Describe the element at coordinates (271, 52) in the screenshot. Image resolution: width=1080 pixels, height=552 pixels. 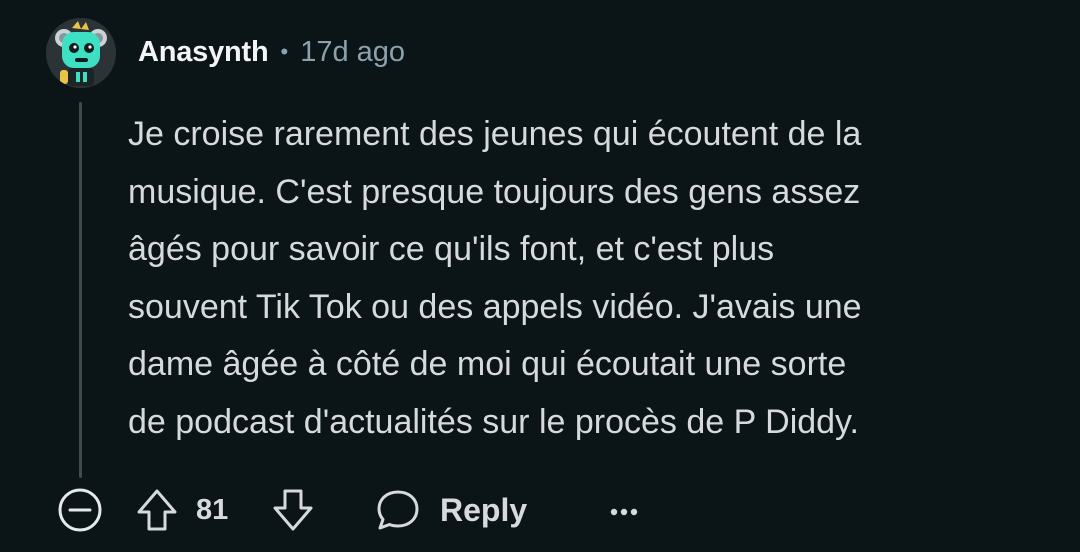
I see `comment-header: Anasynth • 17d ago` at that location.